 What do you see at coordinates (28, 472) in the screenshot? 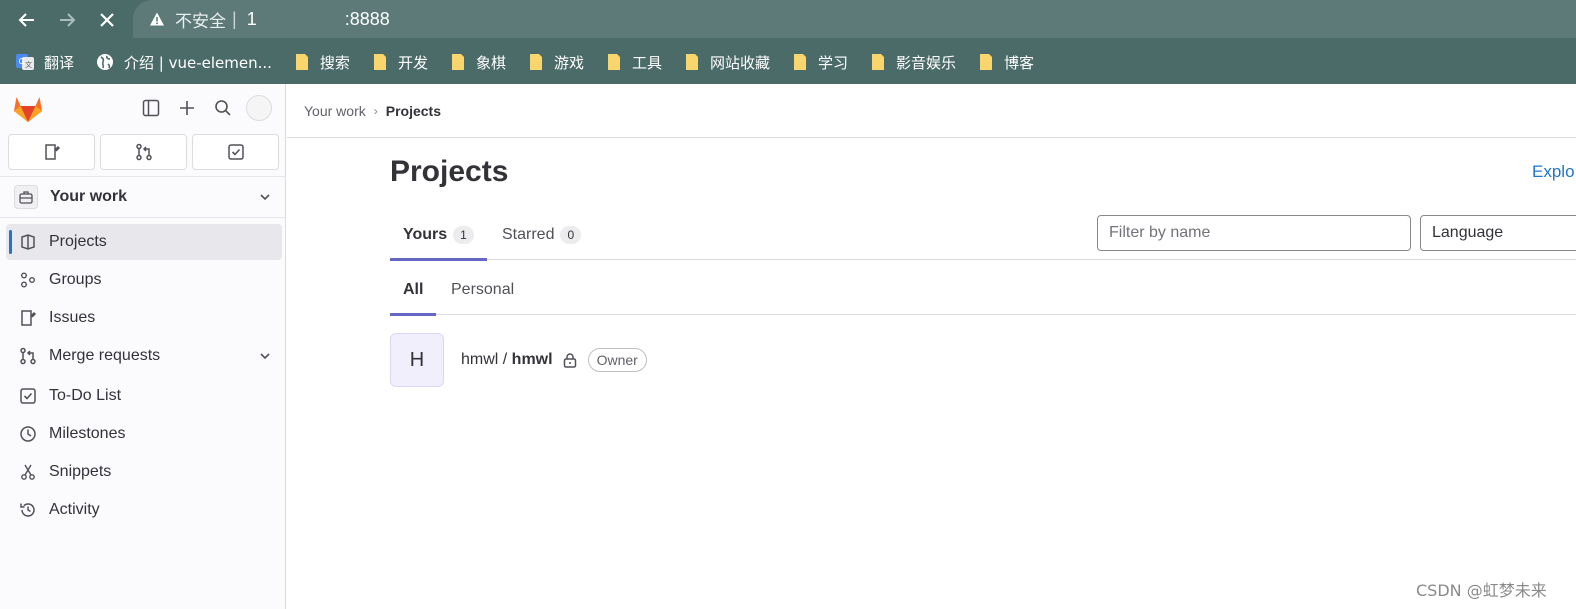
I see `snippet-icon` at bounding box center [28, 472].